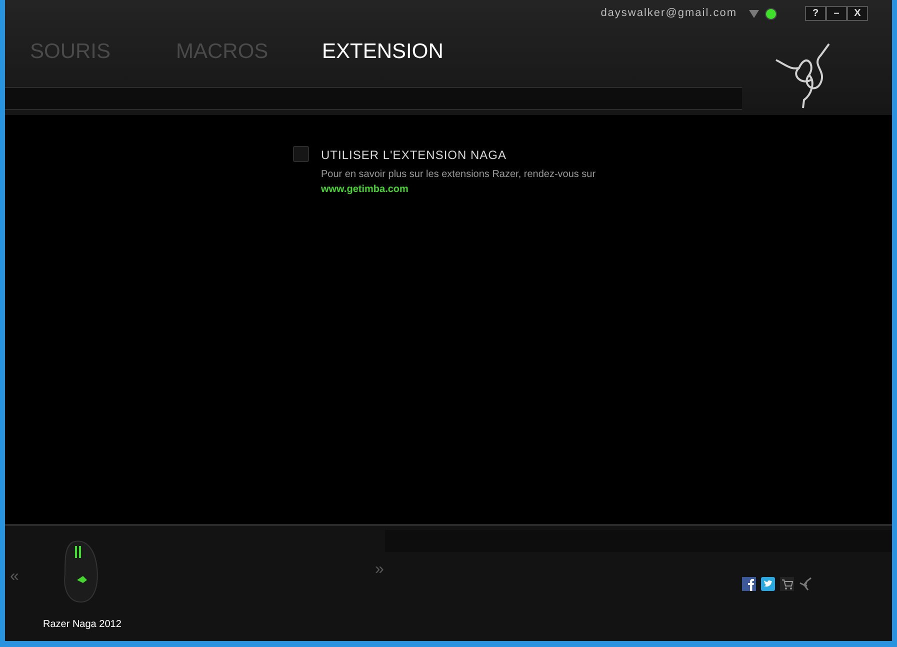  What do you see at coordinates (754, 14) in the screenshot?
I see `dropdown-icon` at bounding box center [754, 14].